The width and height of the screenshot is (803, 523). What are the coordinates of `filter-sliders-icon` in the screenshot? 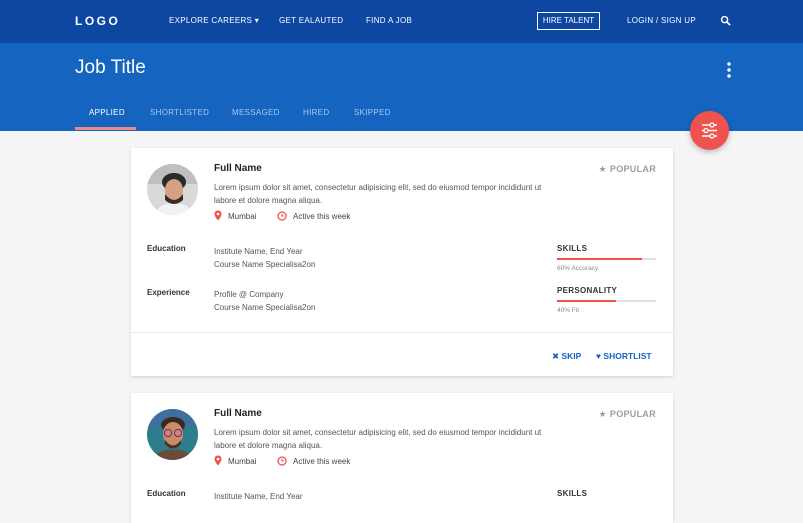 It's located at (709, 130).